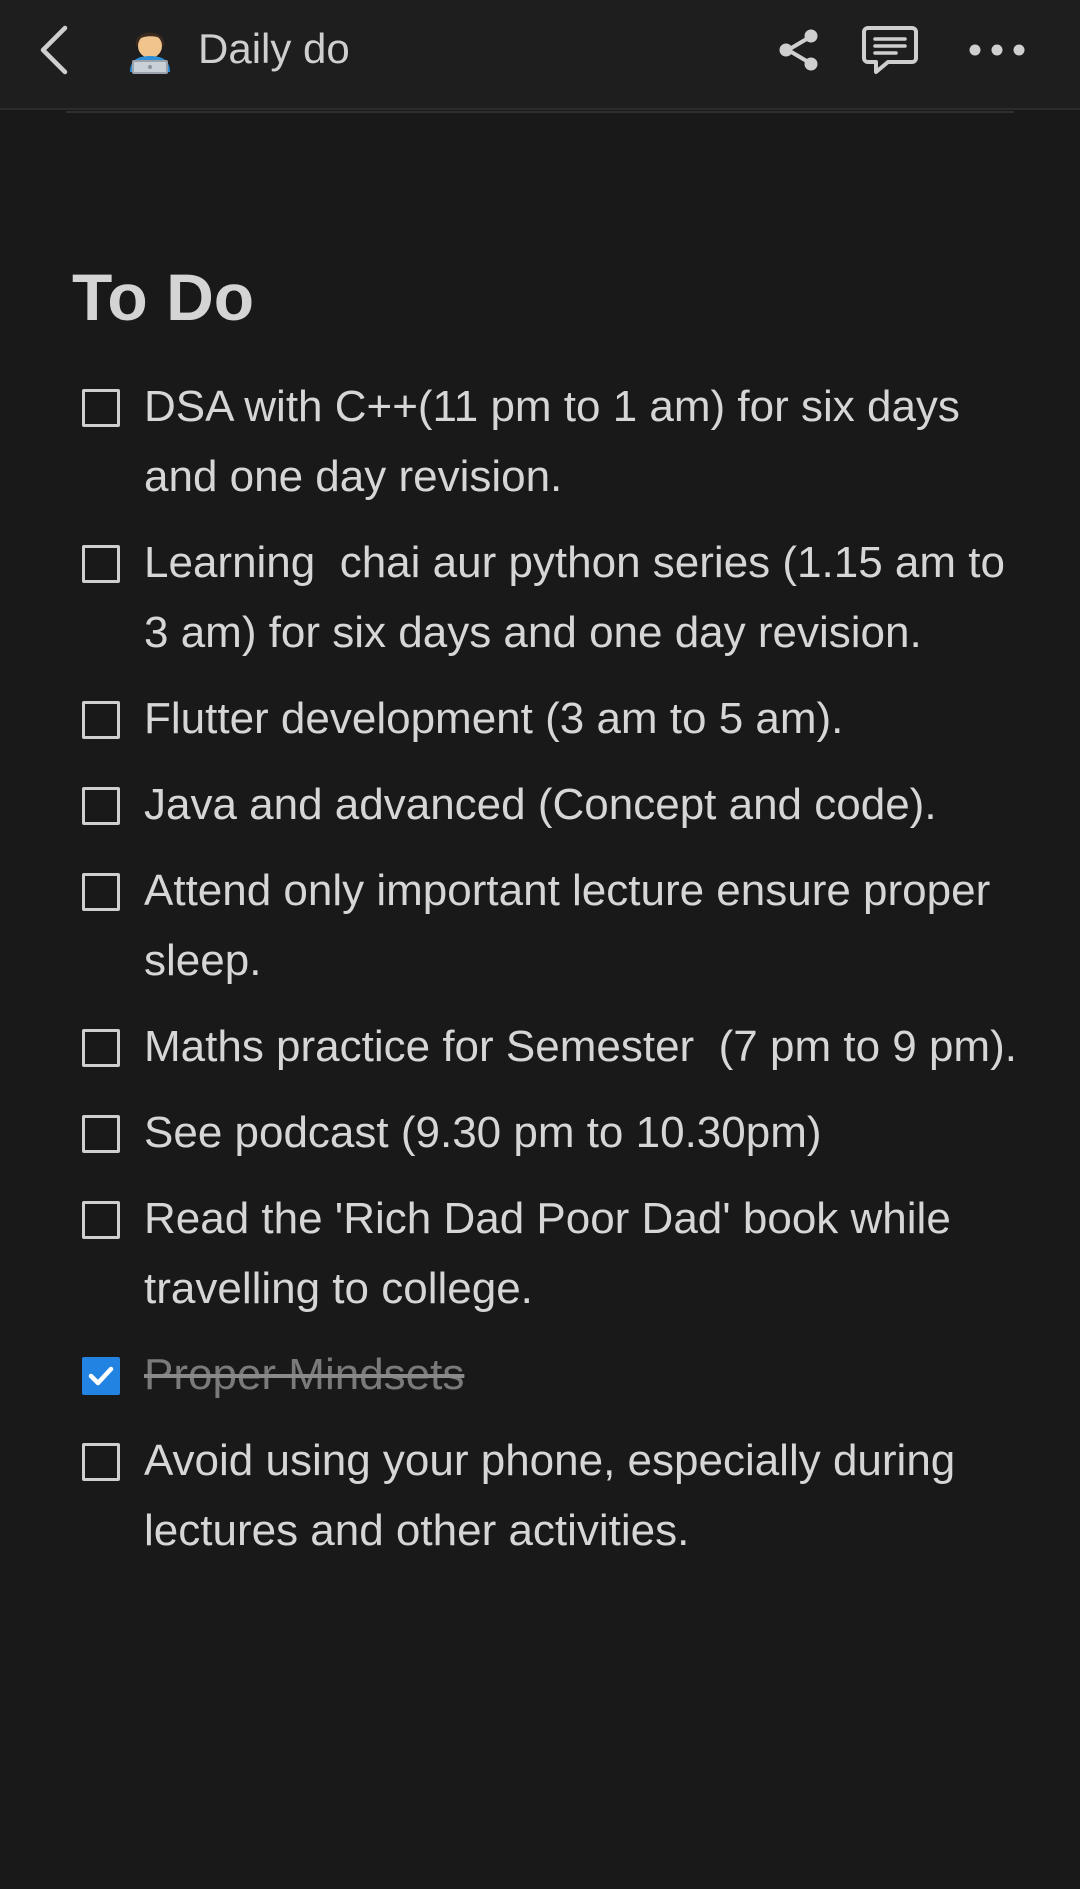  I want to click on todo-item: See podcast (9.30 pm to 10.30pm), so click(552, 1136).